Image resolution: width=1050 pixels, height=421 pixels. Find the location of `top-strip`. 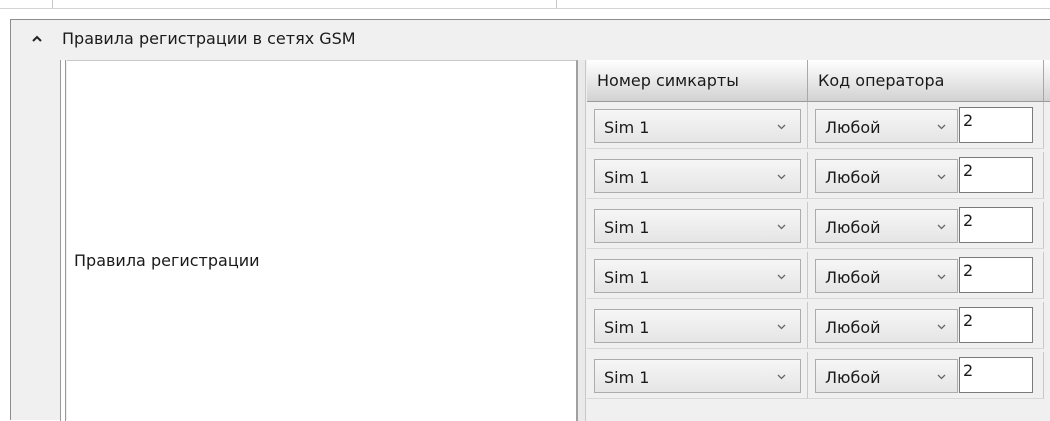

top-strip is located at coordinates (525, 9).